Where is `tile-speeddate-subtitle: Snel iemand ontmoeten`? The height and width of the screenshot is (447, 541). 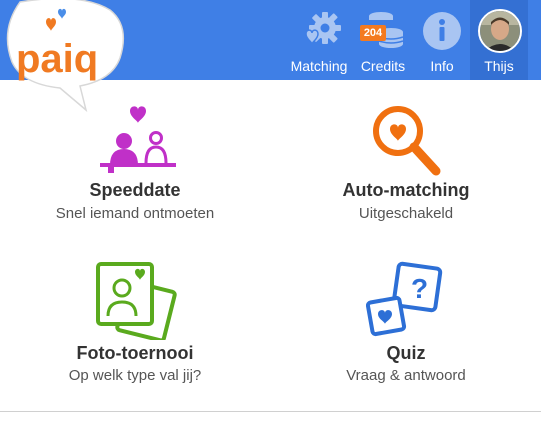
tile-speeddate-subtitle: Snel iemand ontmoeten is located at coordinates (135, 213).